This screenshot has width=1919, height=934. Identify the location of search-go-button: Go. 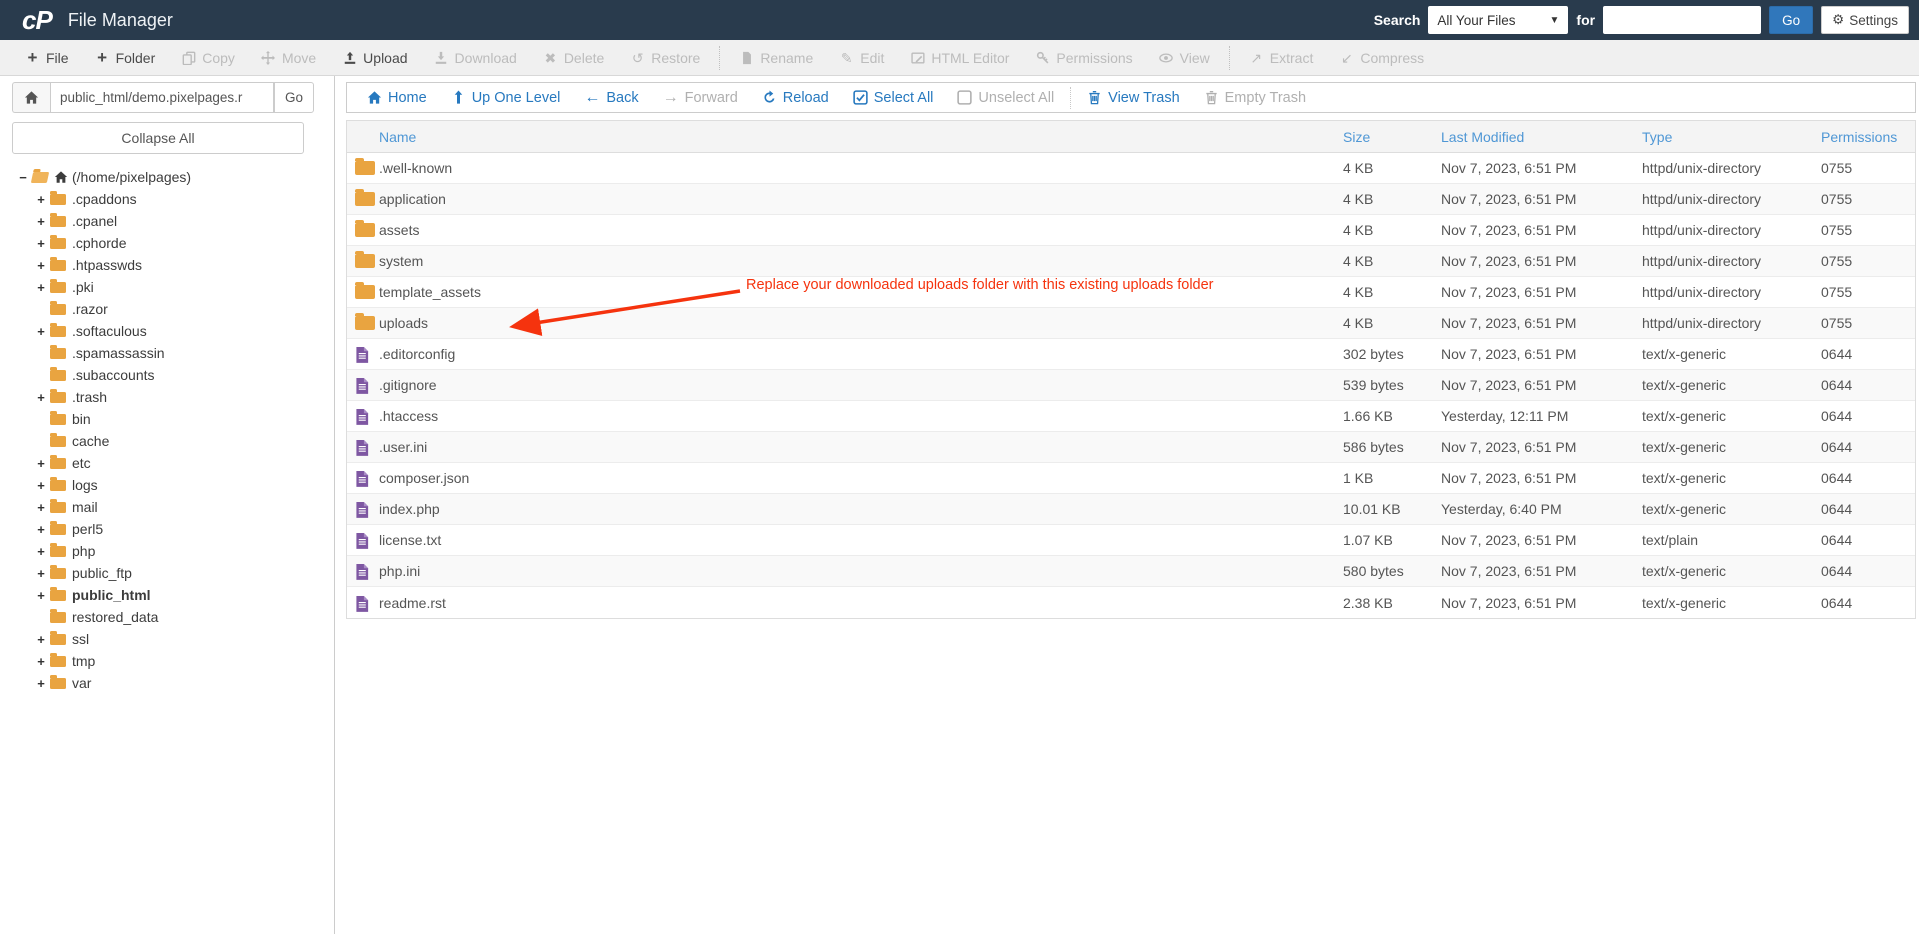
(1791, 20).